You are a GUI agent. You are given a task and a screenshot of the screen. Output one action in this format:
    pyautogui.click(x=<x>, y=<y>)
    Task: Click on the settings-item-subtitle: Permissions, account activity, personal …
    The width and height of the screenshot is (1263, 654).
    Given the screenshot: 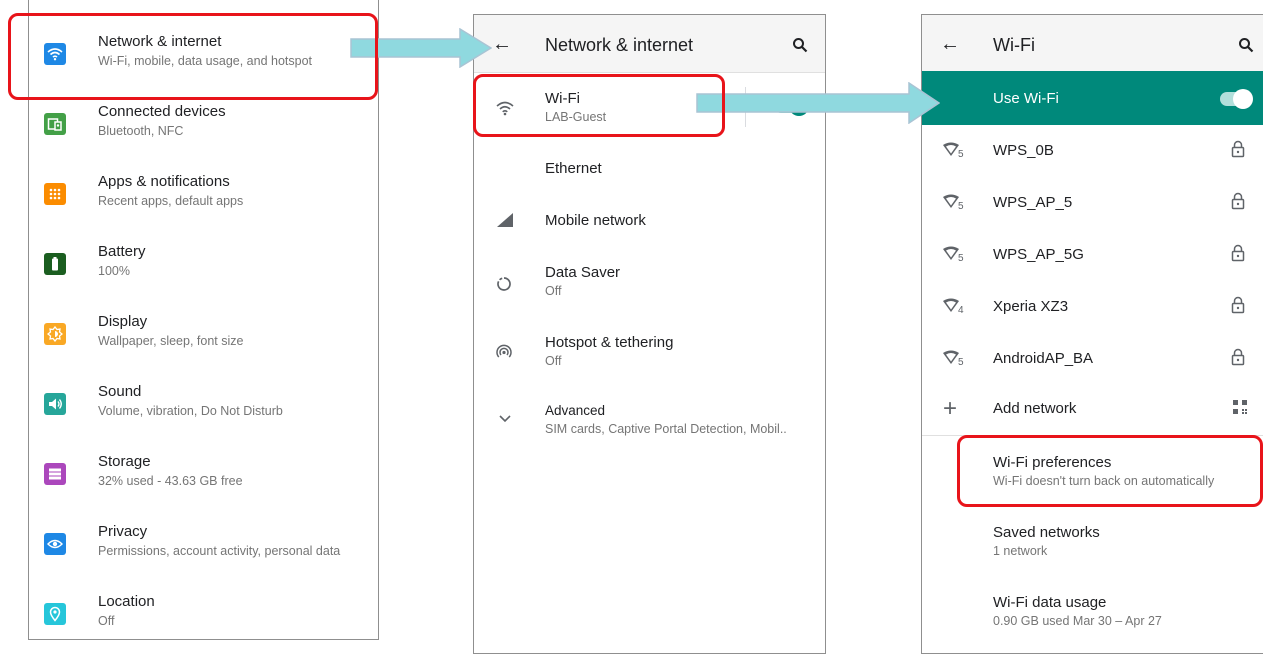 What is the action you would take?
    pyautogui.click(x=219, y=551)
    